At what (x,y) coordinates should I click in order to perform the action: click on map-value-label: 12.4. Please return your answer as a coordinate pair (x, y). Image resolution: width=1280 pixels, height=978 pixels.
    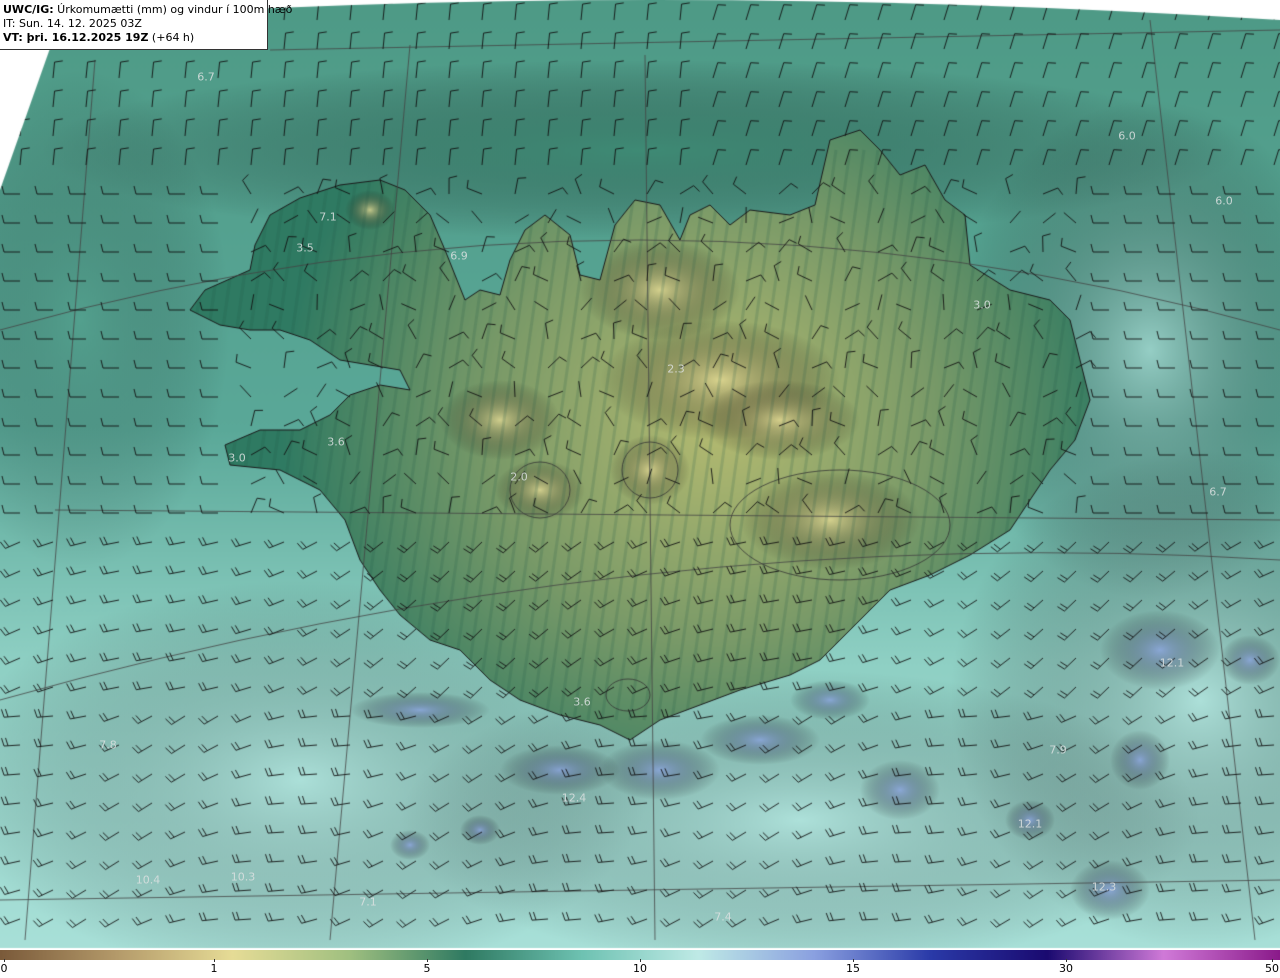
    Looking at the image, I should click on (574, 798).